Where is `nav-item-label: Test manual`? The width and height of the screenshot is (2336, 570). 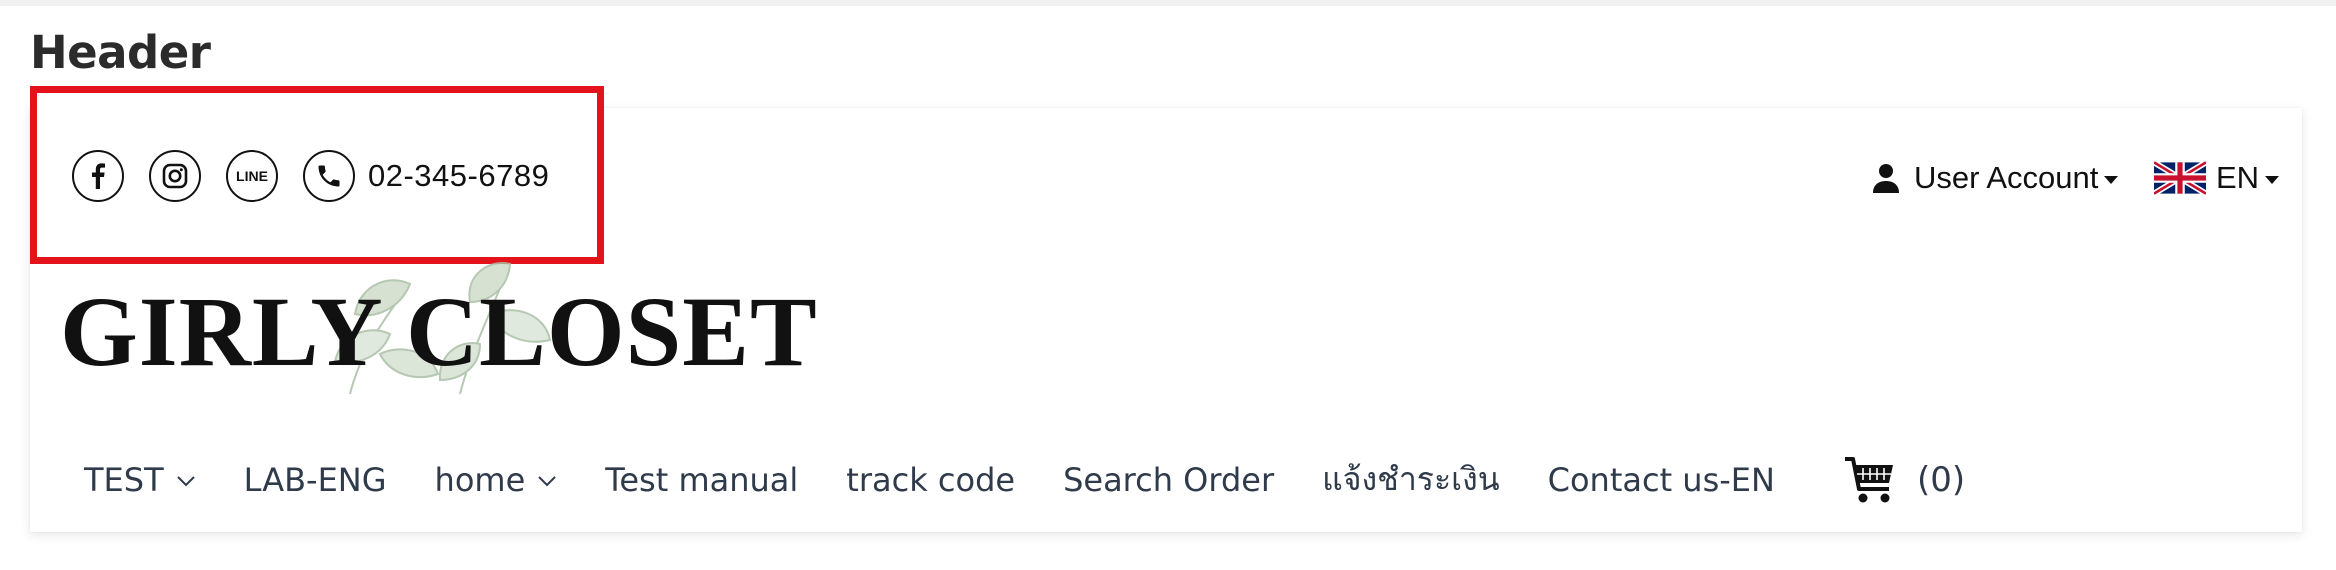
nav-item-label: Test manual is located at coordinates (702, 479).